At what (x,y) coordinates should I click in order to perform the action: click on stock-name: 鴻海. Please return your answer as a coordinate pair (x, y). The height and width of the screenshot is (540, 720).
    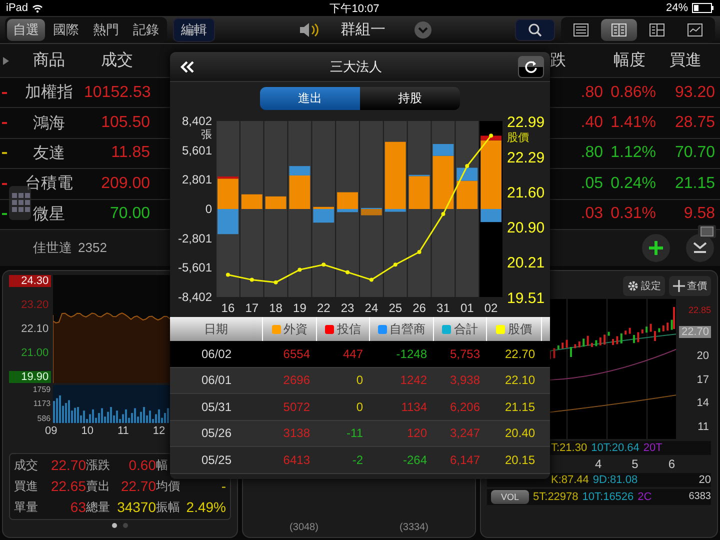
    Looking at the image, I should click on (49, 123).